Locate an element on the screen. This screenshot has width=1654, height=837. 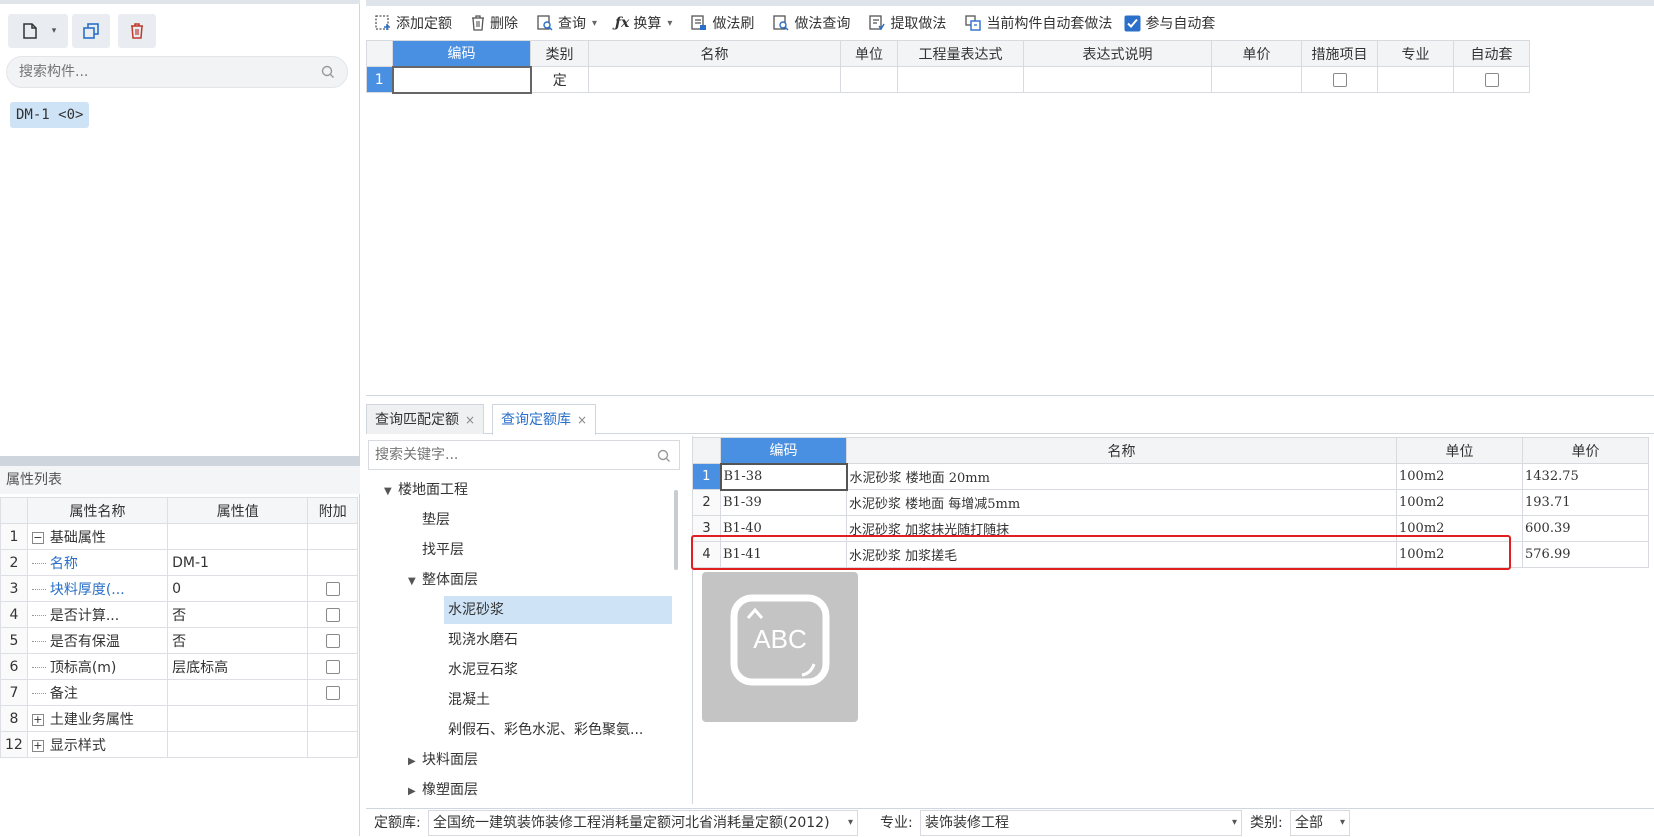
component-search-input is located at coordinates (157, 72).